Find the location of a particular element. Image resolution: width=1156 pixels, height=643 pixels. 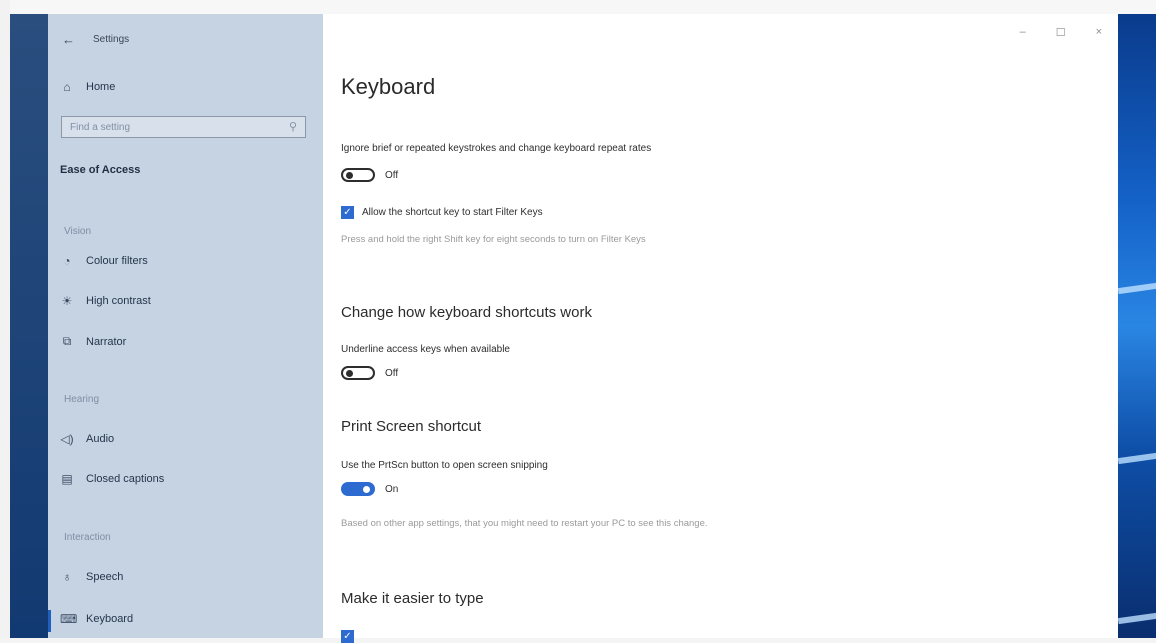

title-row: ← Settings is located at coordinates (95, 39).